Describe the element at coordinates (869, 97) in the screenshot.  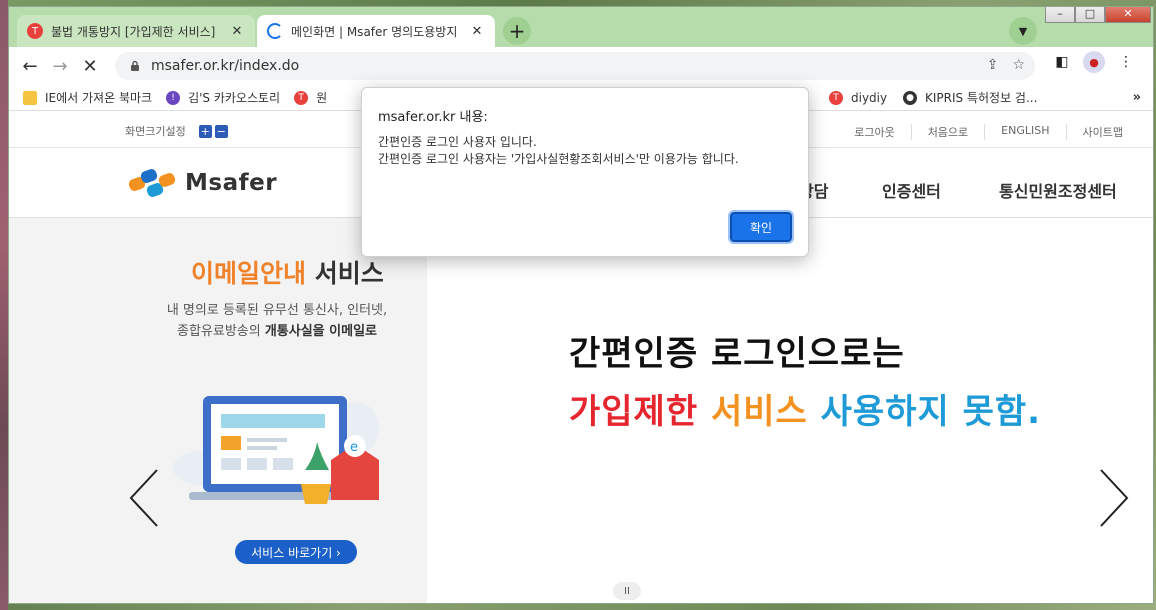
I see `bookmark-label: diydiy` at that location.